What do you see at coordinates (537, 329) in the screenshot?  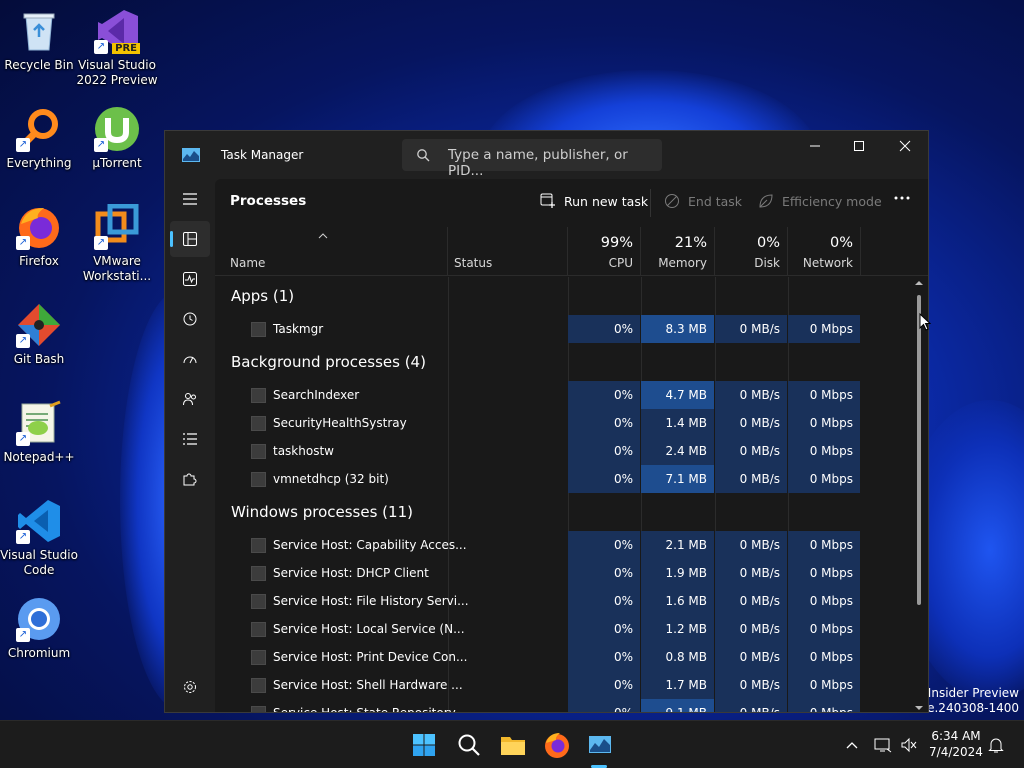 I see `process-row: Taskmgr 0% 8.3 MB 0 MB/s 0 Mbps` at bounding box center [537, 329].